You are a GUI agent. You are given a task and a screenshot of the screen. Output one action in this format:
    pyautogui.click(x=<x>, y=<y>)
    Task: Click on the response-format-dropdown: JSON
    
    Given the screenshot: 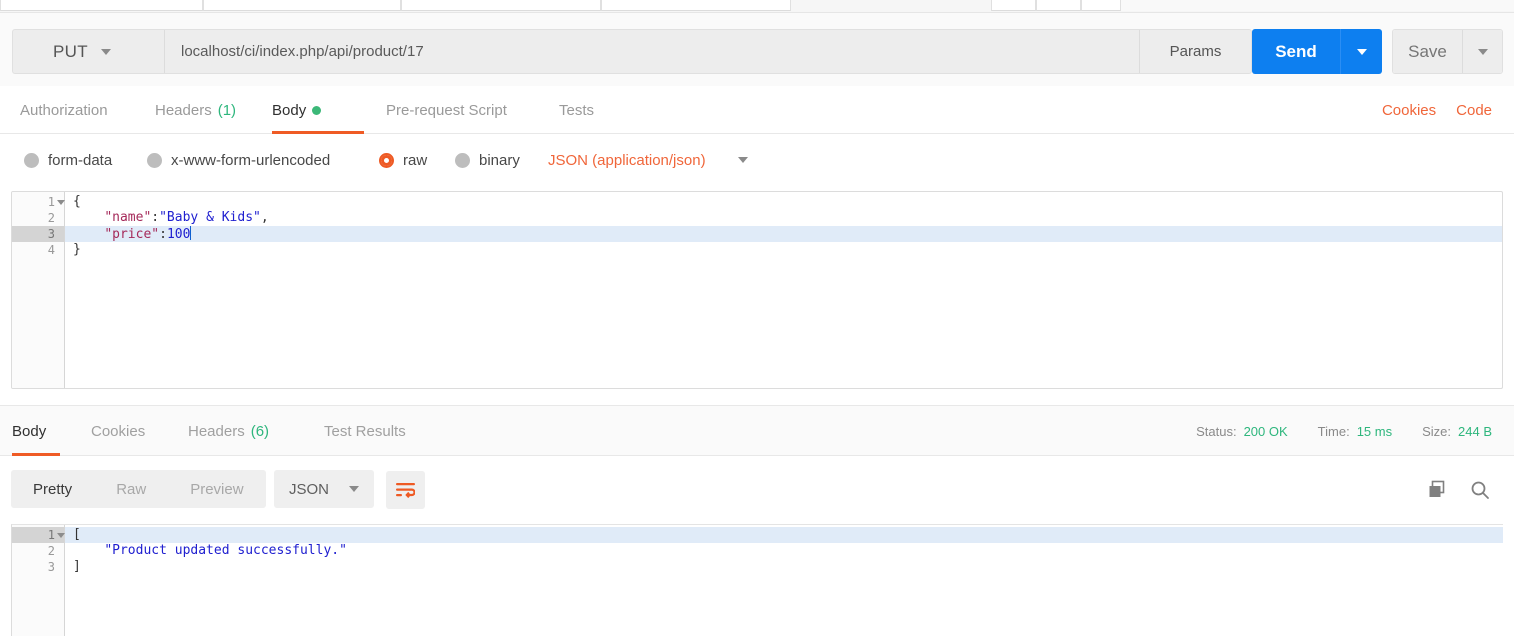 What is the action you would take?
    pyautogui.click(x=324, y=489)
    